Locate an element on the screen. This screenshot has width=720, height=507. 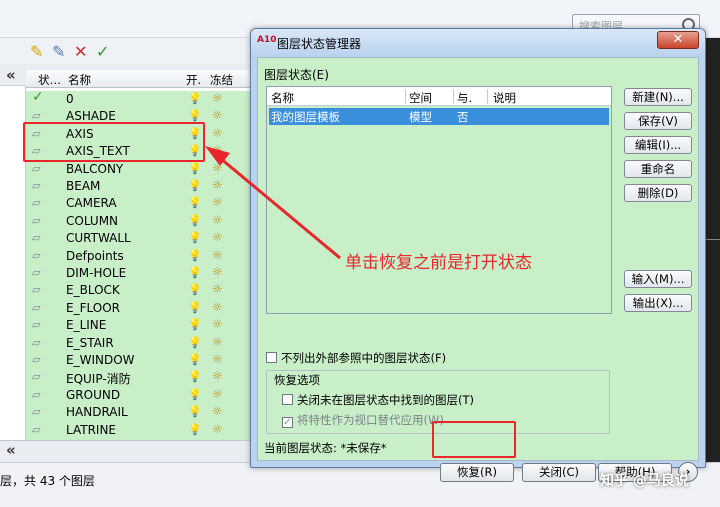
collapse-panel-icon: « is located at coordinates (11, 75).